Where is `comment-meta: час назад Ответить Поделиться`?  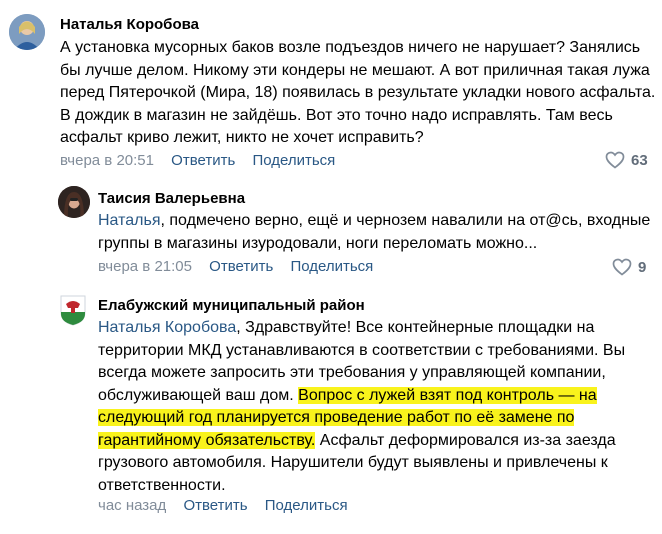
comment-meta: час назад Ответить Поделиться is located at coordinates (223, 505).